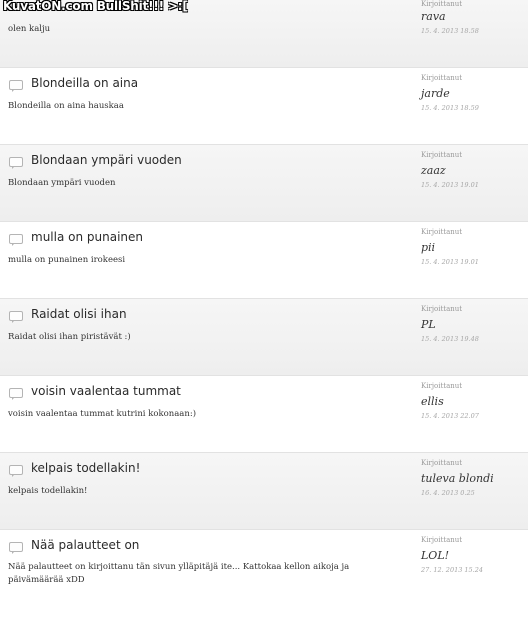  Describe the element at coordinates (433, 16) in the screenshot. I see `comment-author: rava` at that location.